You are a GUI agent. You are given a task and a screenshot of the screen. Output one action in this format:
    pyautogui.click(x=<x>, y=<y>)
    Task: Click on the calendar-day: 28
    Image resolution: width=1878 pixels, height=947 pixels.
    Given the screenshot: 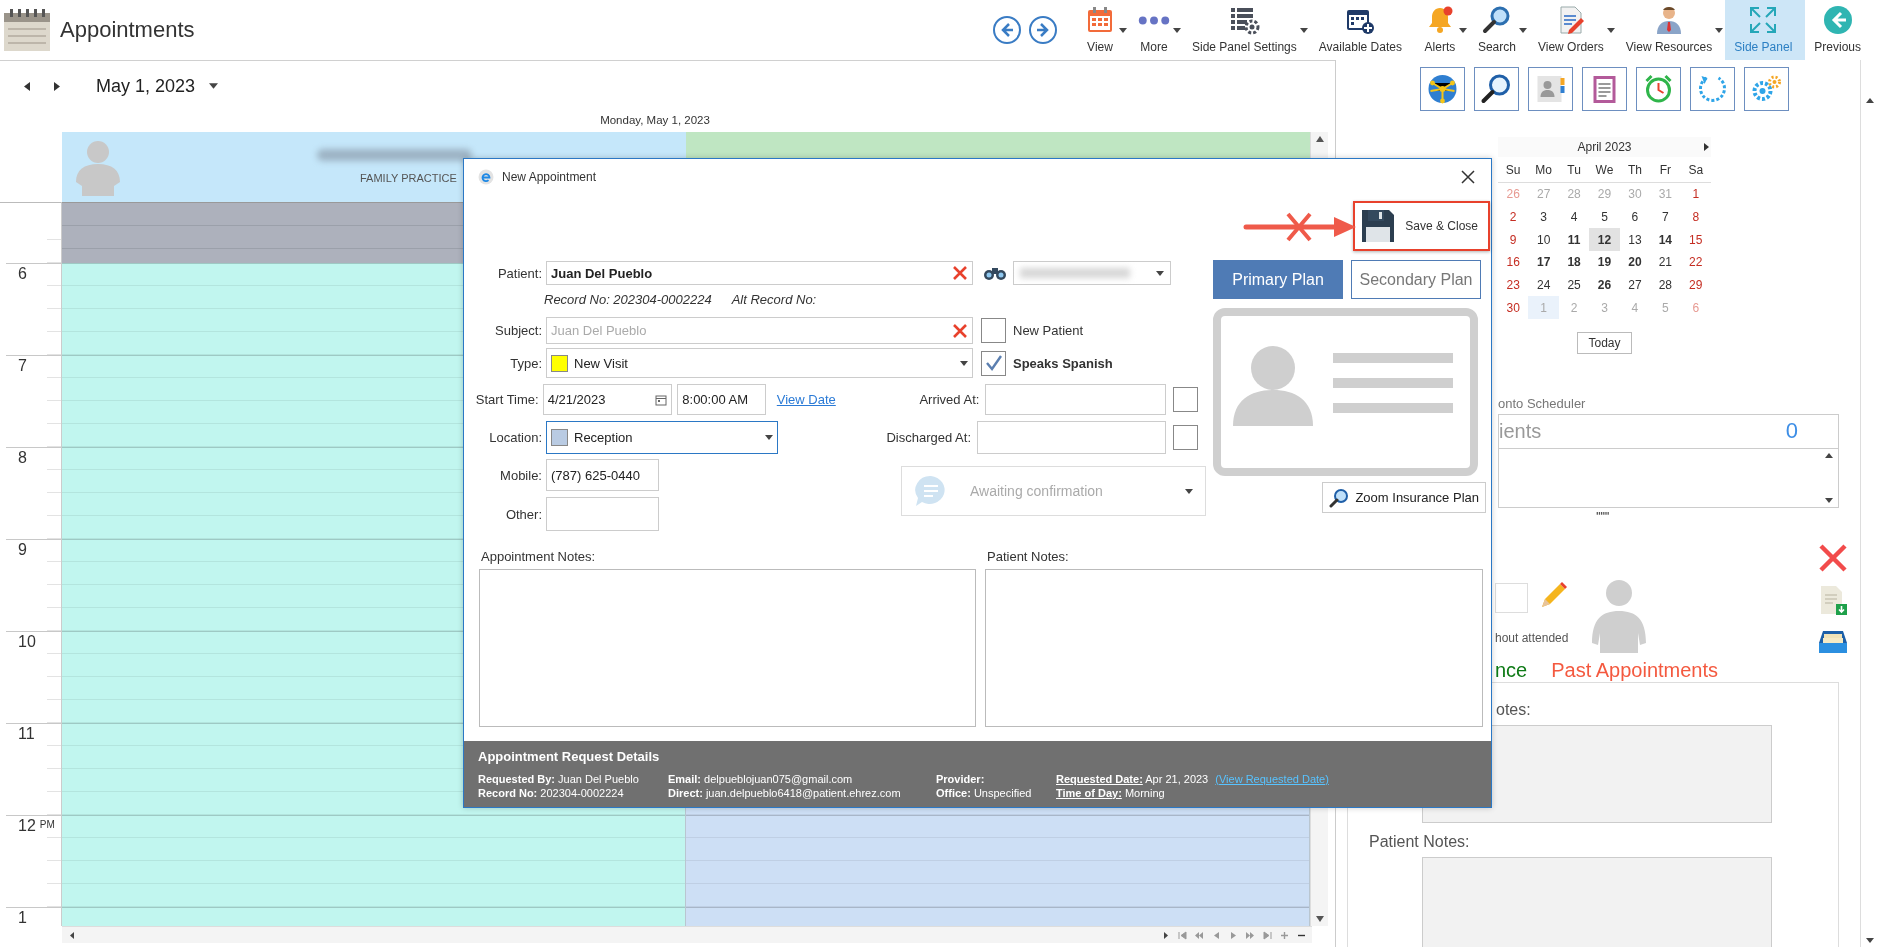 What is the action you would take?
    pyautogui.click(x=1665, y=285)
    